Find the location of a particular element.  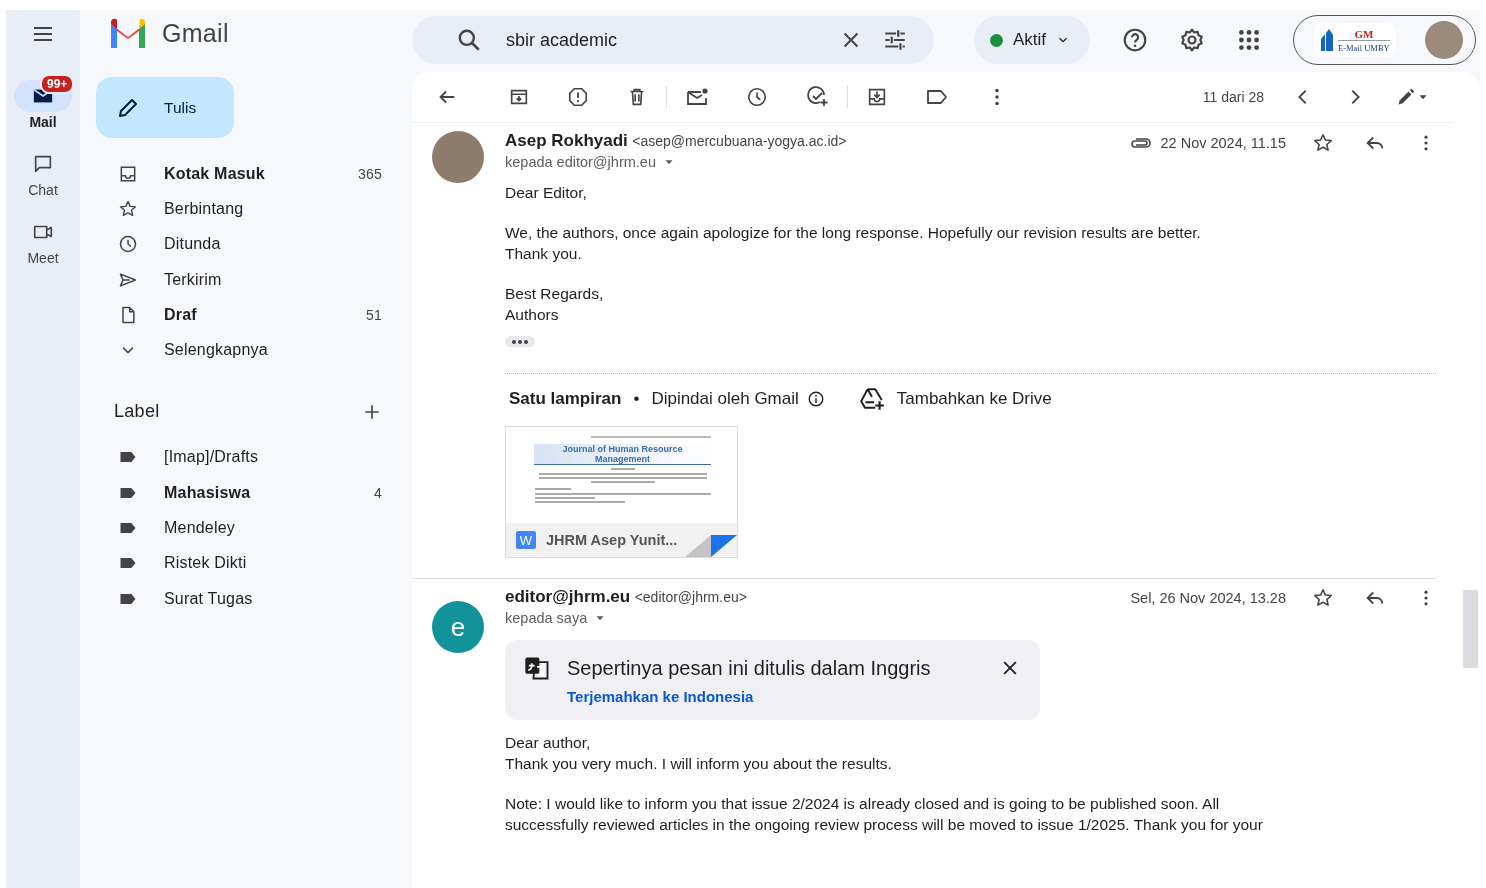

search-icon is located at coordinates (469, 40).